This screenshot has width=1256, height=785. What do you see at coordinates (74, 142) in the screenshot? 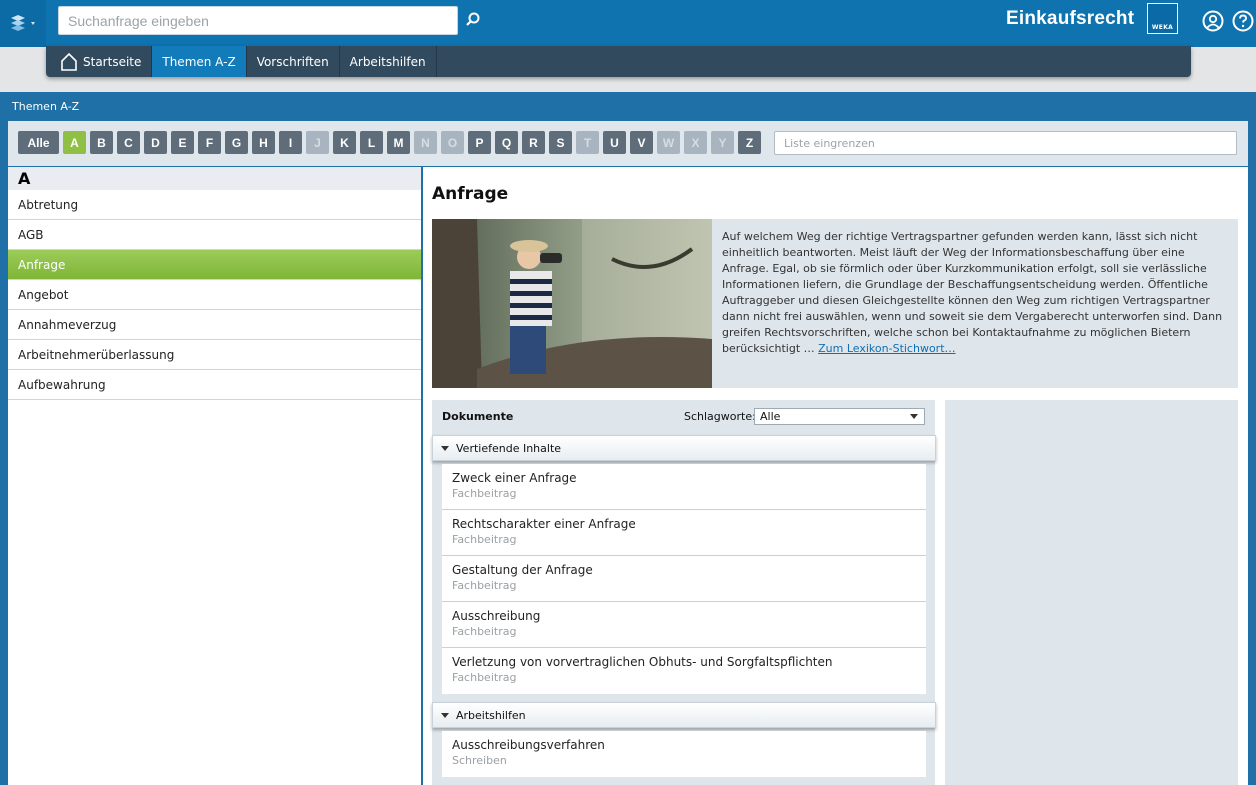
I see `letter-a-button: A` at bounding box center [74, 142].